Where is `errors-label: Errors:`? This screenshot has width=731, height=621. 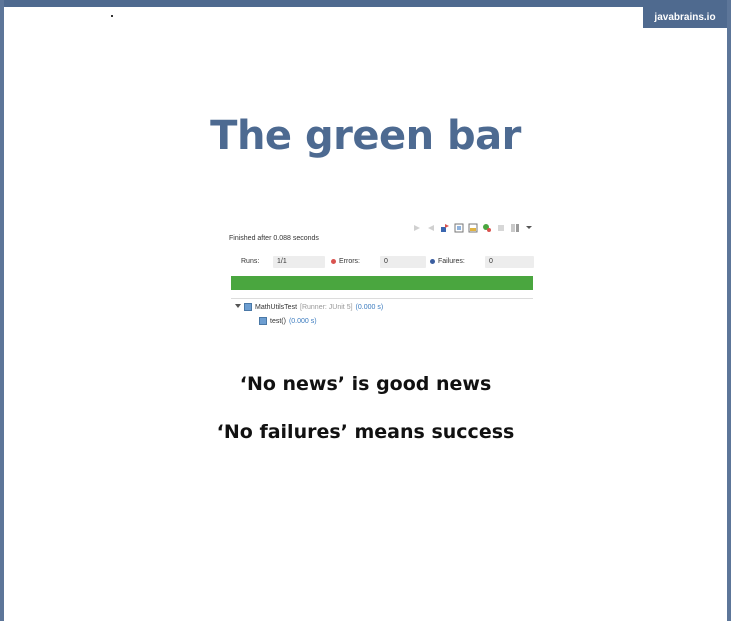 errors-label: Errors: is located at coordinates (349, 261).